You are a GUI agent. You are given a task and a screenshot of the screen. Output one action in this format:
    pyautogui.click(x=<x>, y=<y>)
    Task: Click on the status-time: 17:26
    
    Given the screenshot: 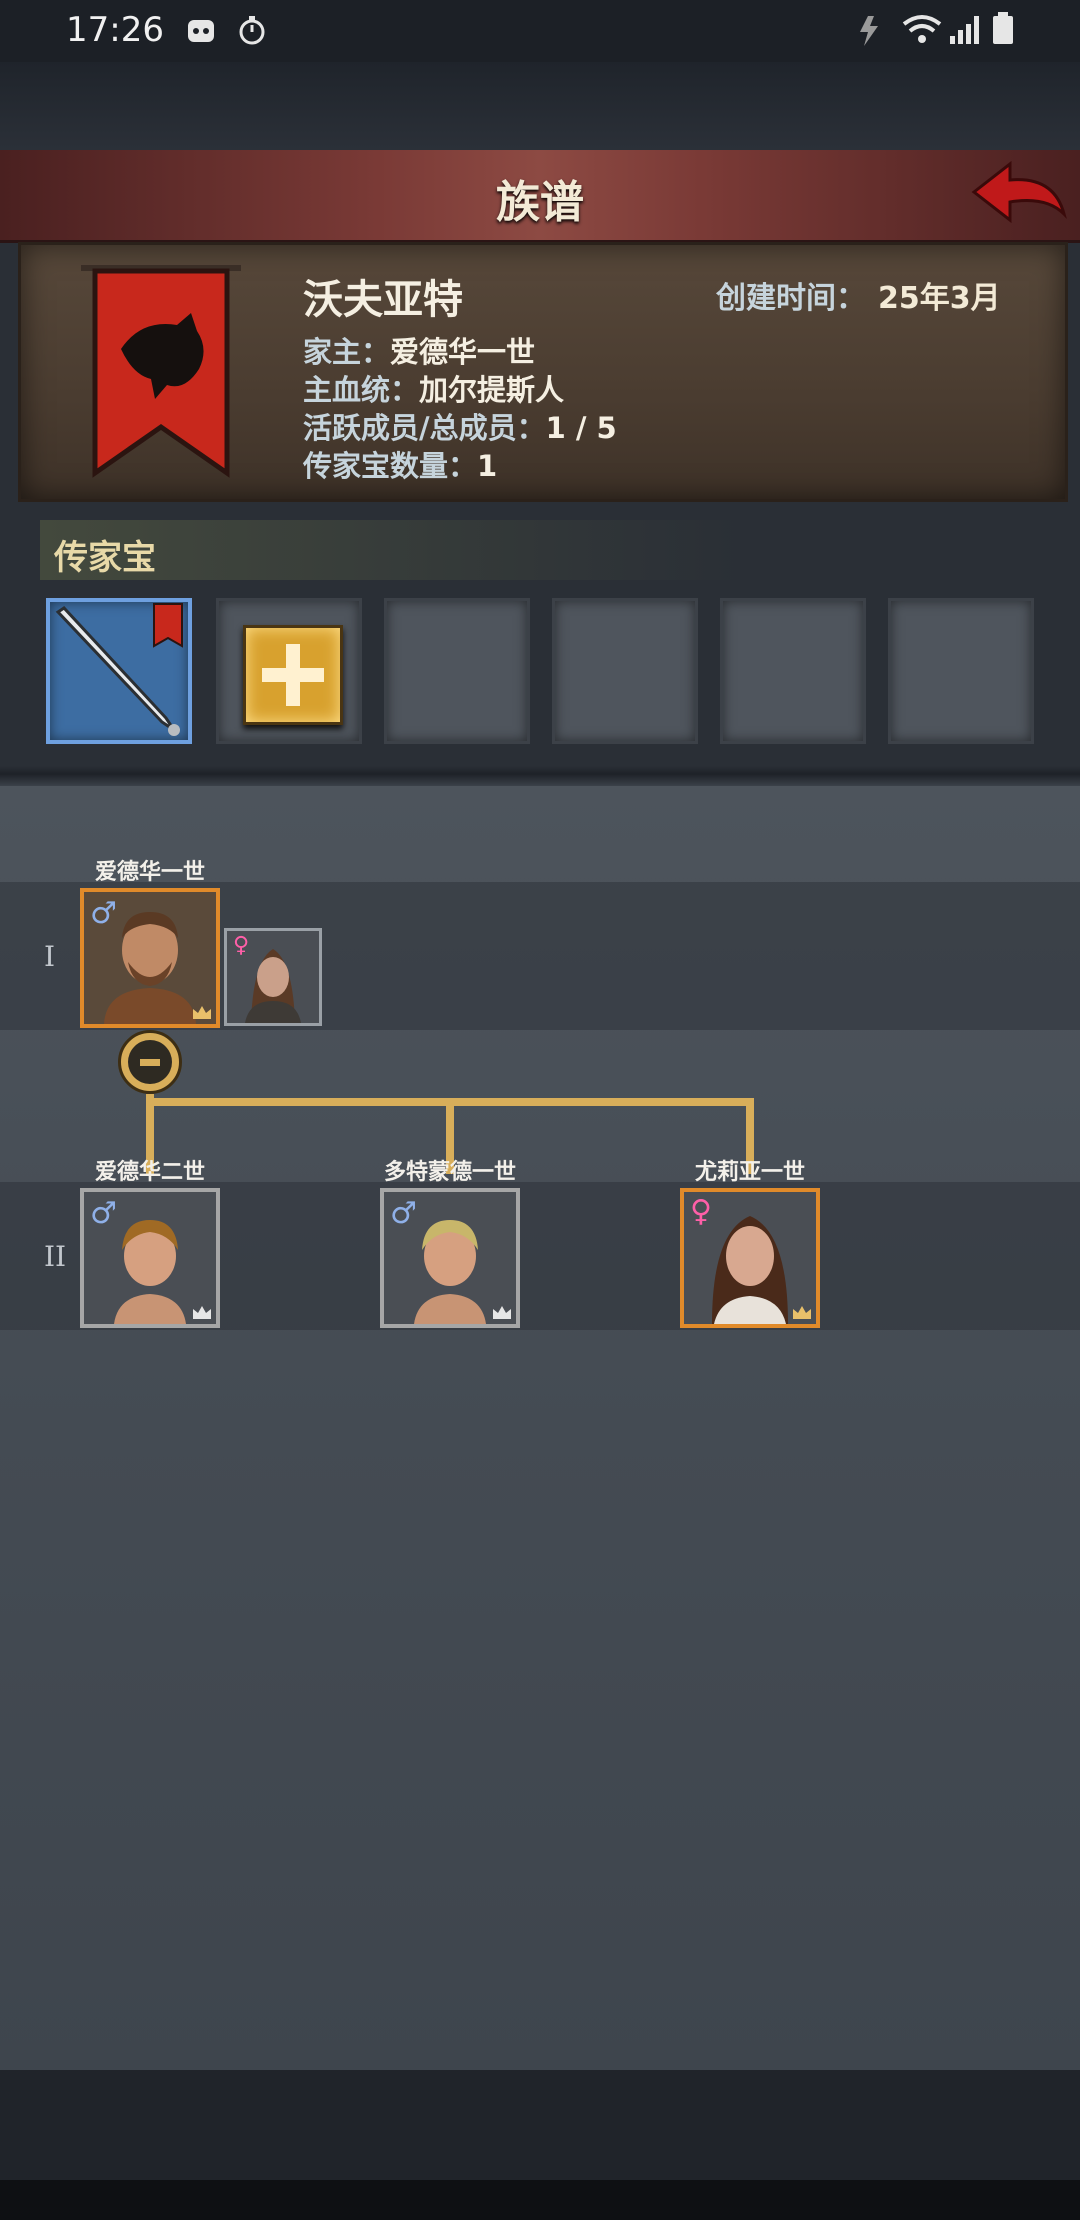 What is the action you would take?
    pyautogui.click(x=115, y=30)
    